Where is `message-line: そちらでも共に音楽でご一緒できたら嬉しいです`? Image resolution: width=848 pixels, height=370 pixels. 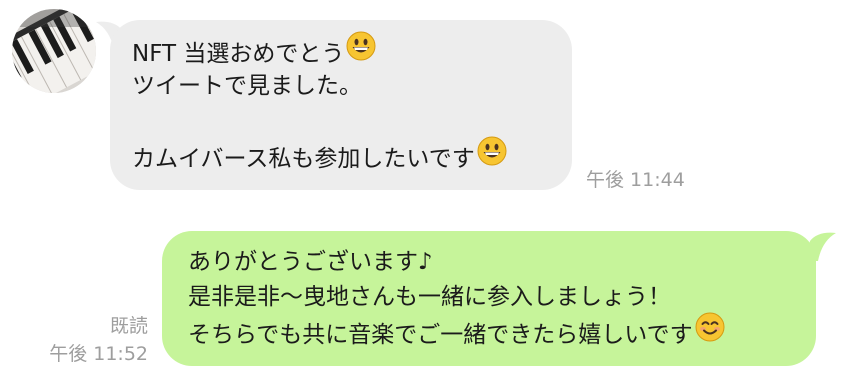
message-line: そちらでも共に音楽でご一緒できたら嬉しいです is located at coordinates (502, 332).